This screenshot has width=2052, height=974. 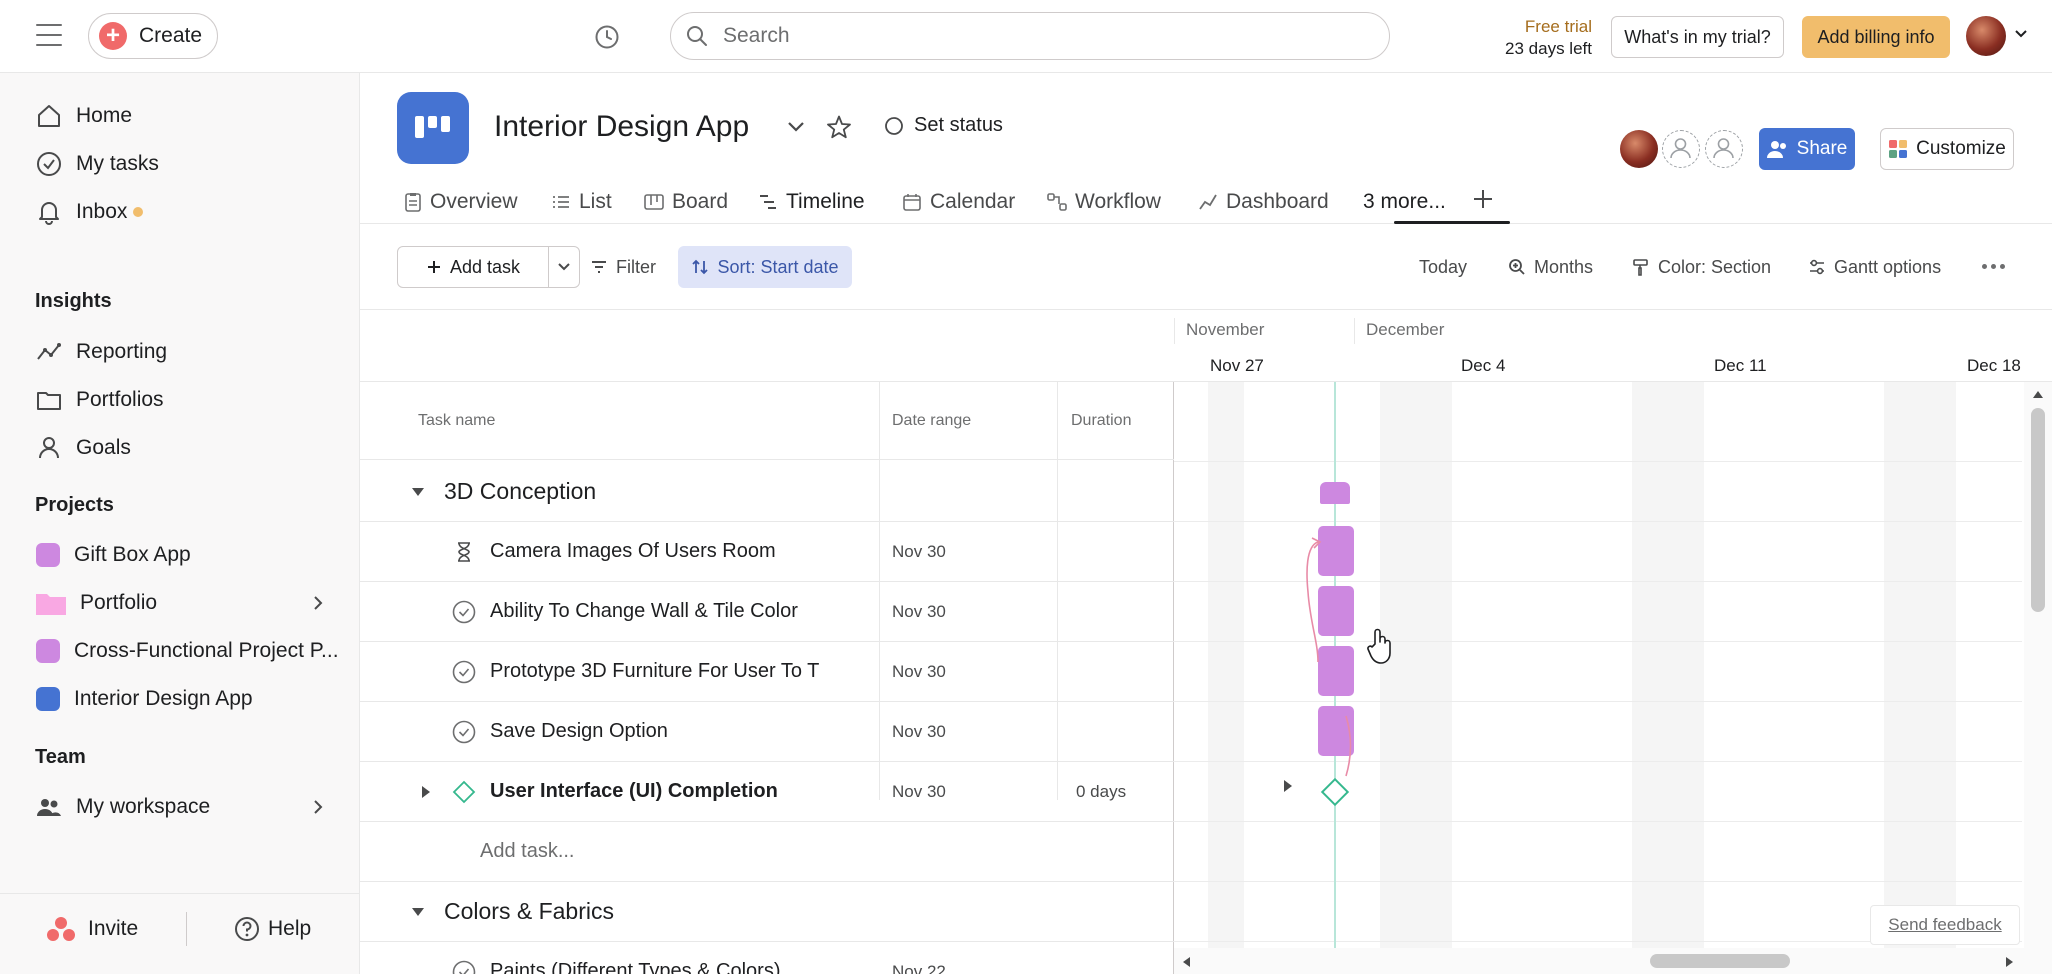 I want to click on task-name: Save Design Option, so click(x=657, y=731).